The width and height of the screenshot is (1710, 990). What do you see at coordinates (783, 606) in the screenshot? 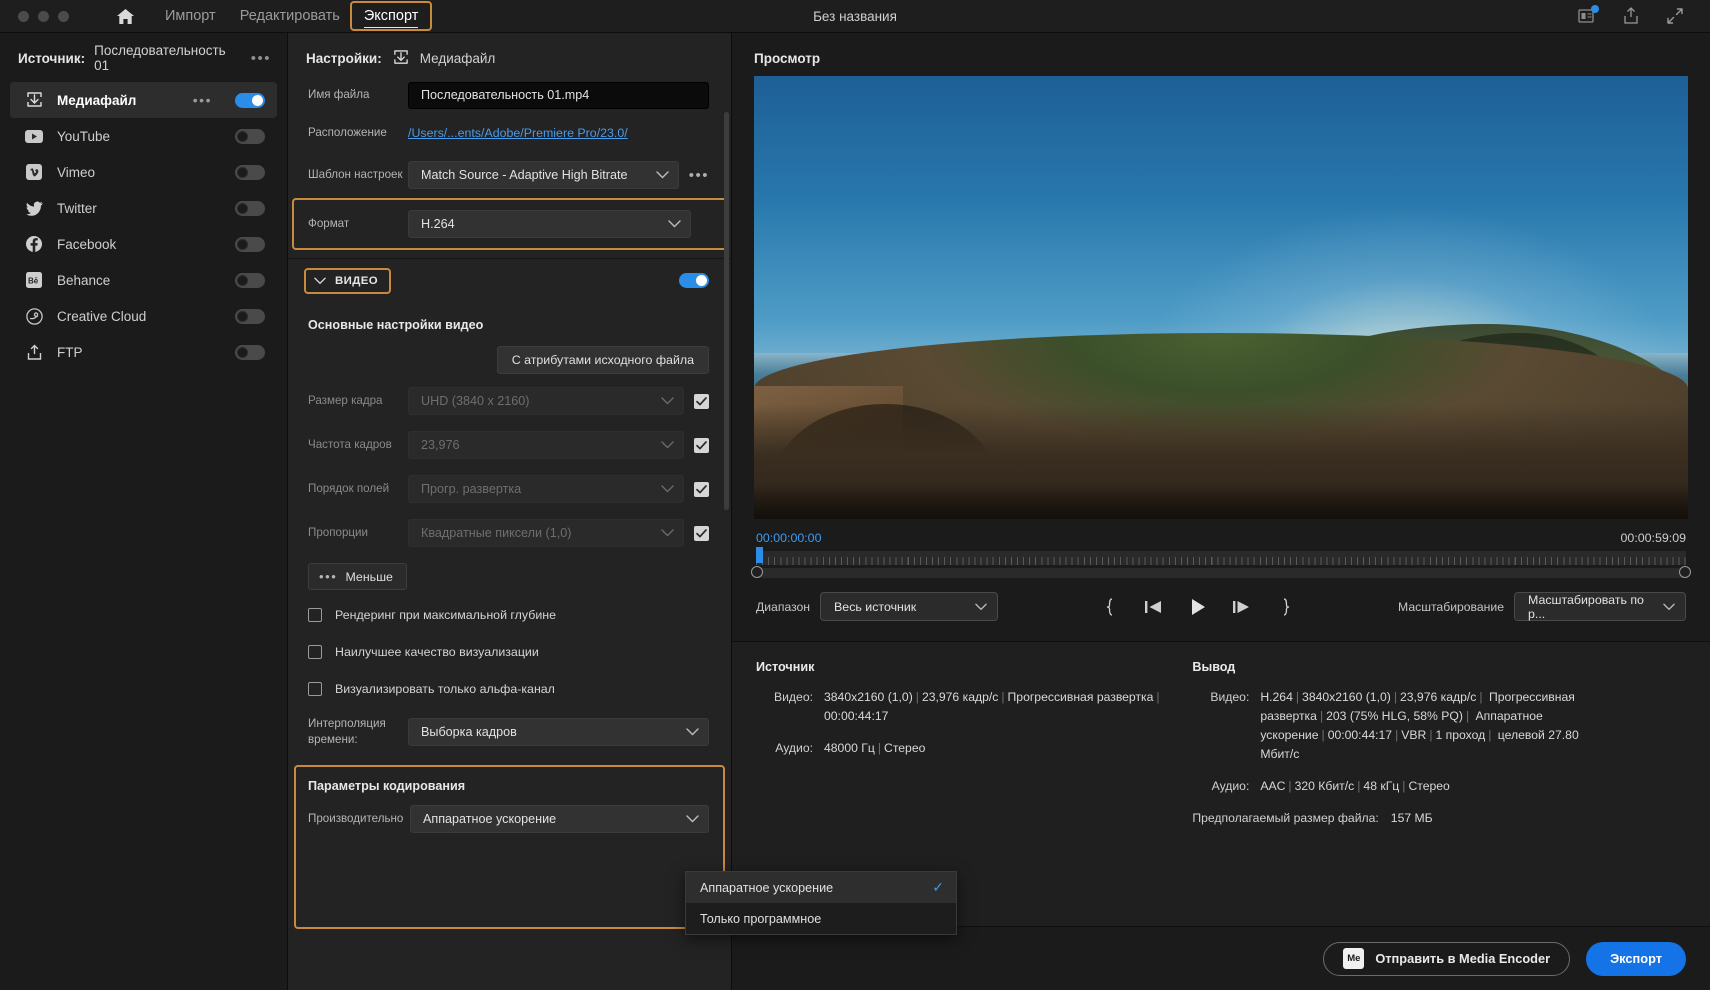
I see `range-label: Диапазон` at bounding box center [783, 606].